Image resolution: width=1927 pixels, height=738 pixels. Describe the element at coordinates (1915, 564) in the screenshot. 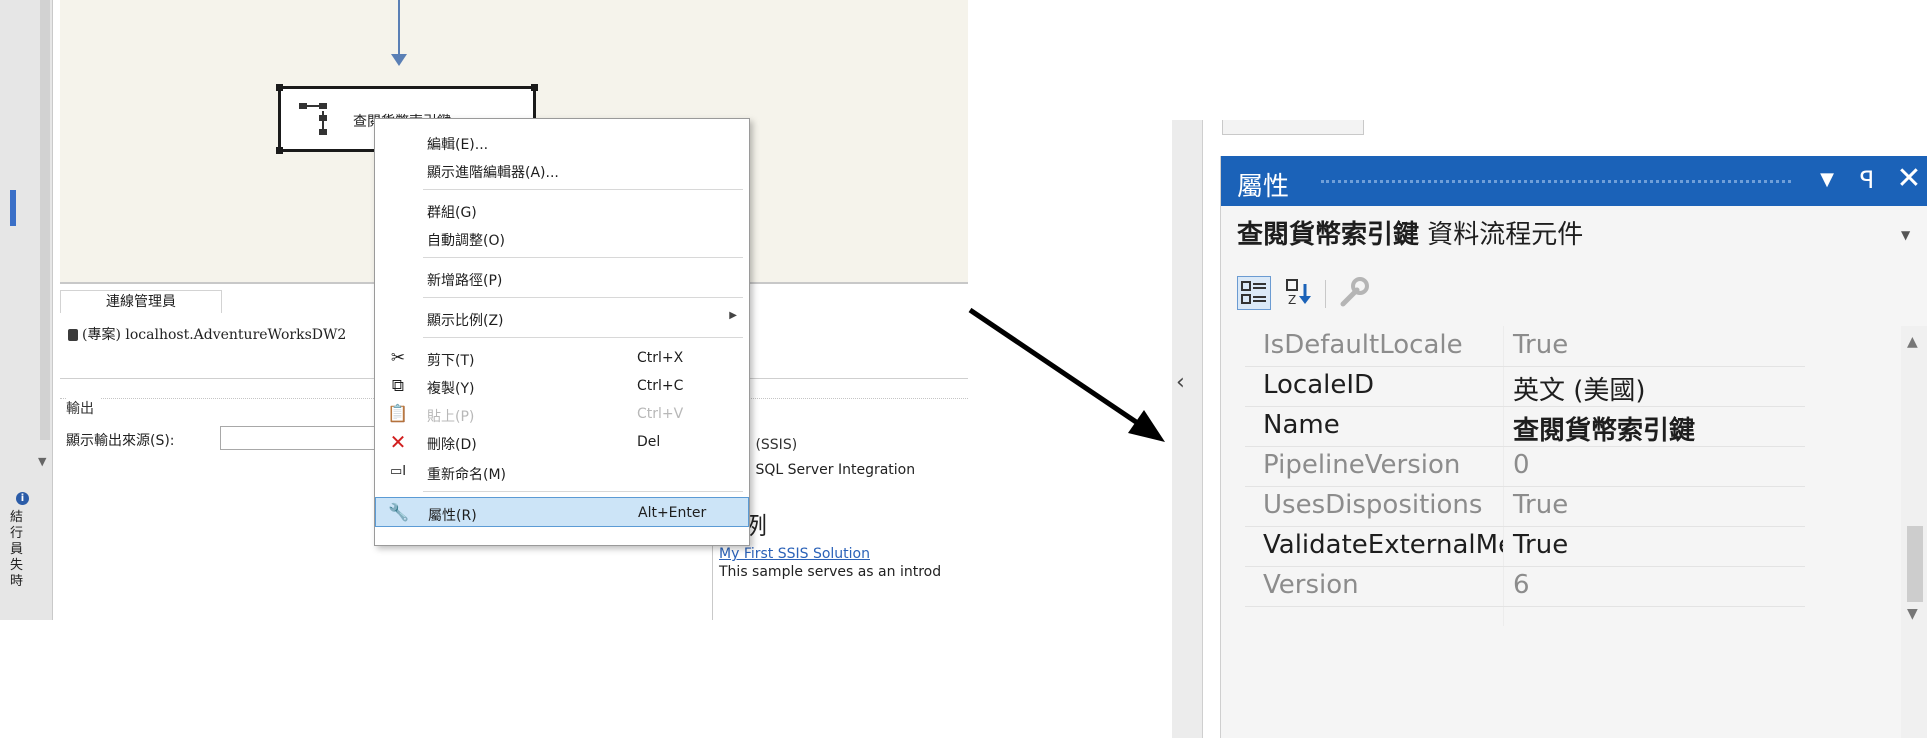

I see `scroll-thumb` at that location.